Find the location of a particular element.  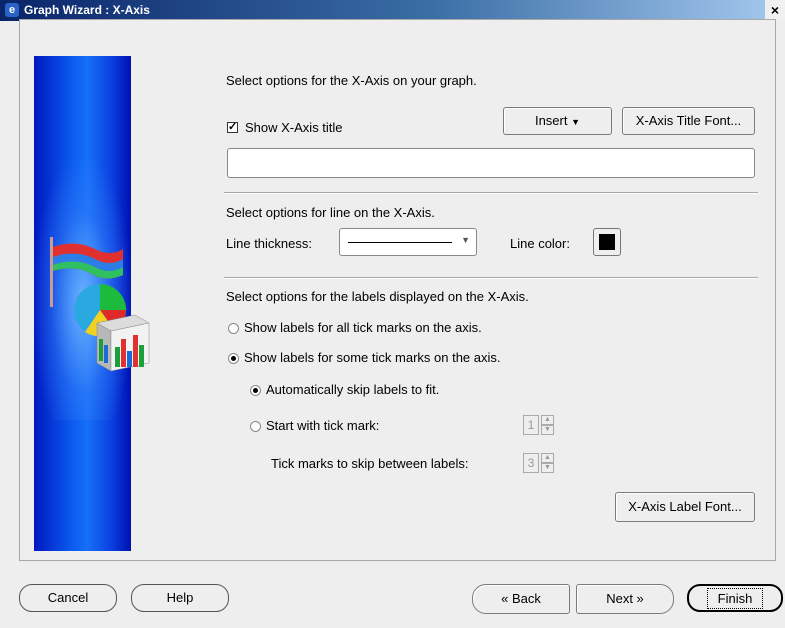

line-thickness-label: Line thickness: is located at coordinates (269, 243).